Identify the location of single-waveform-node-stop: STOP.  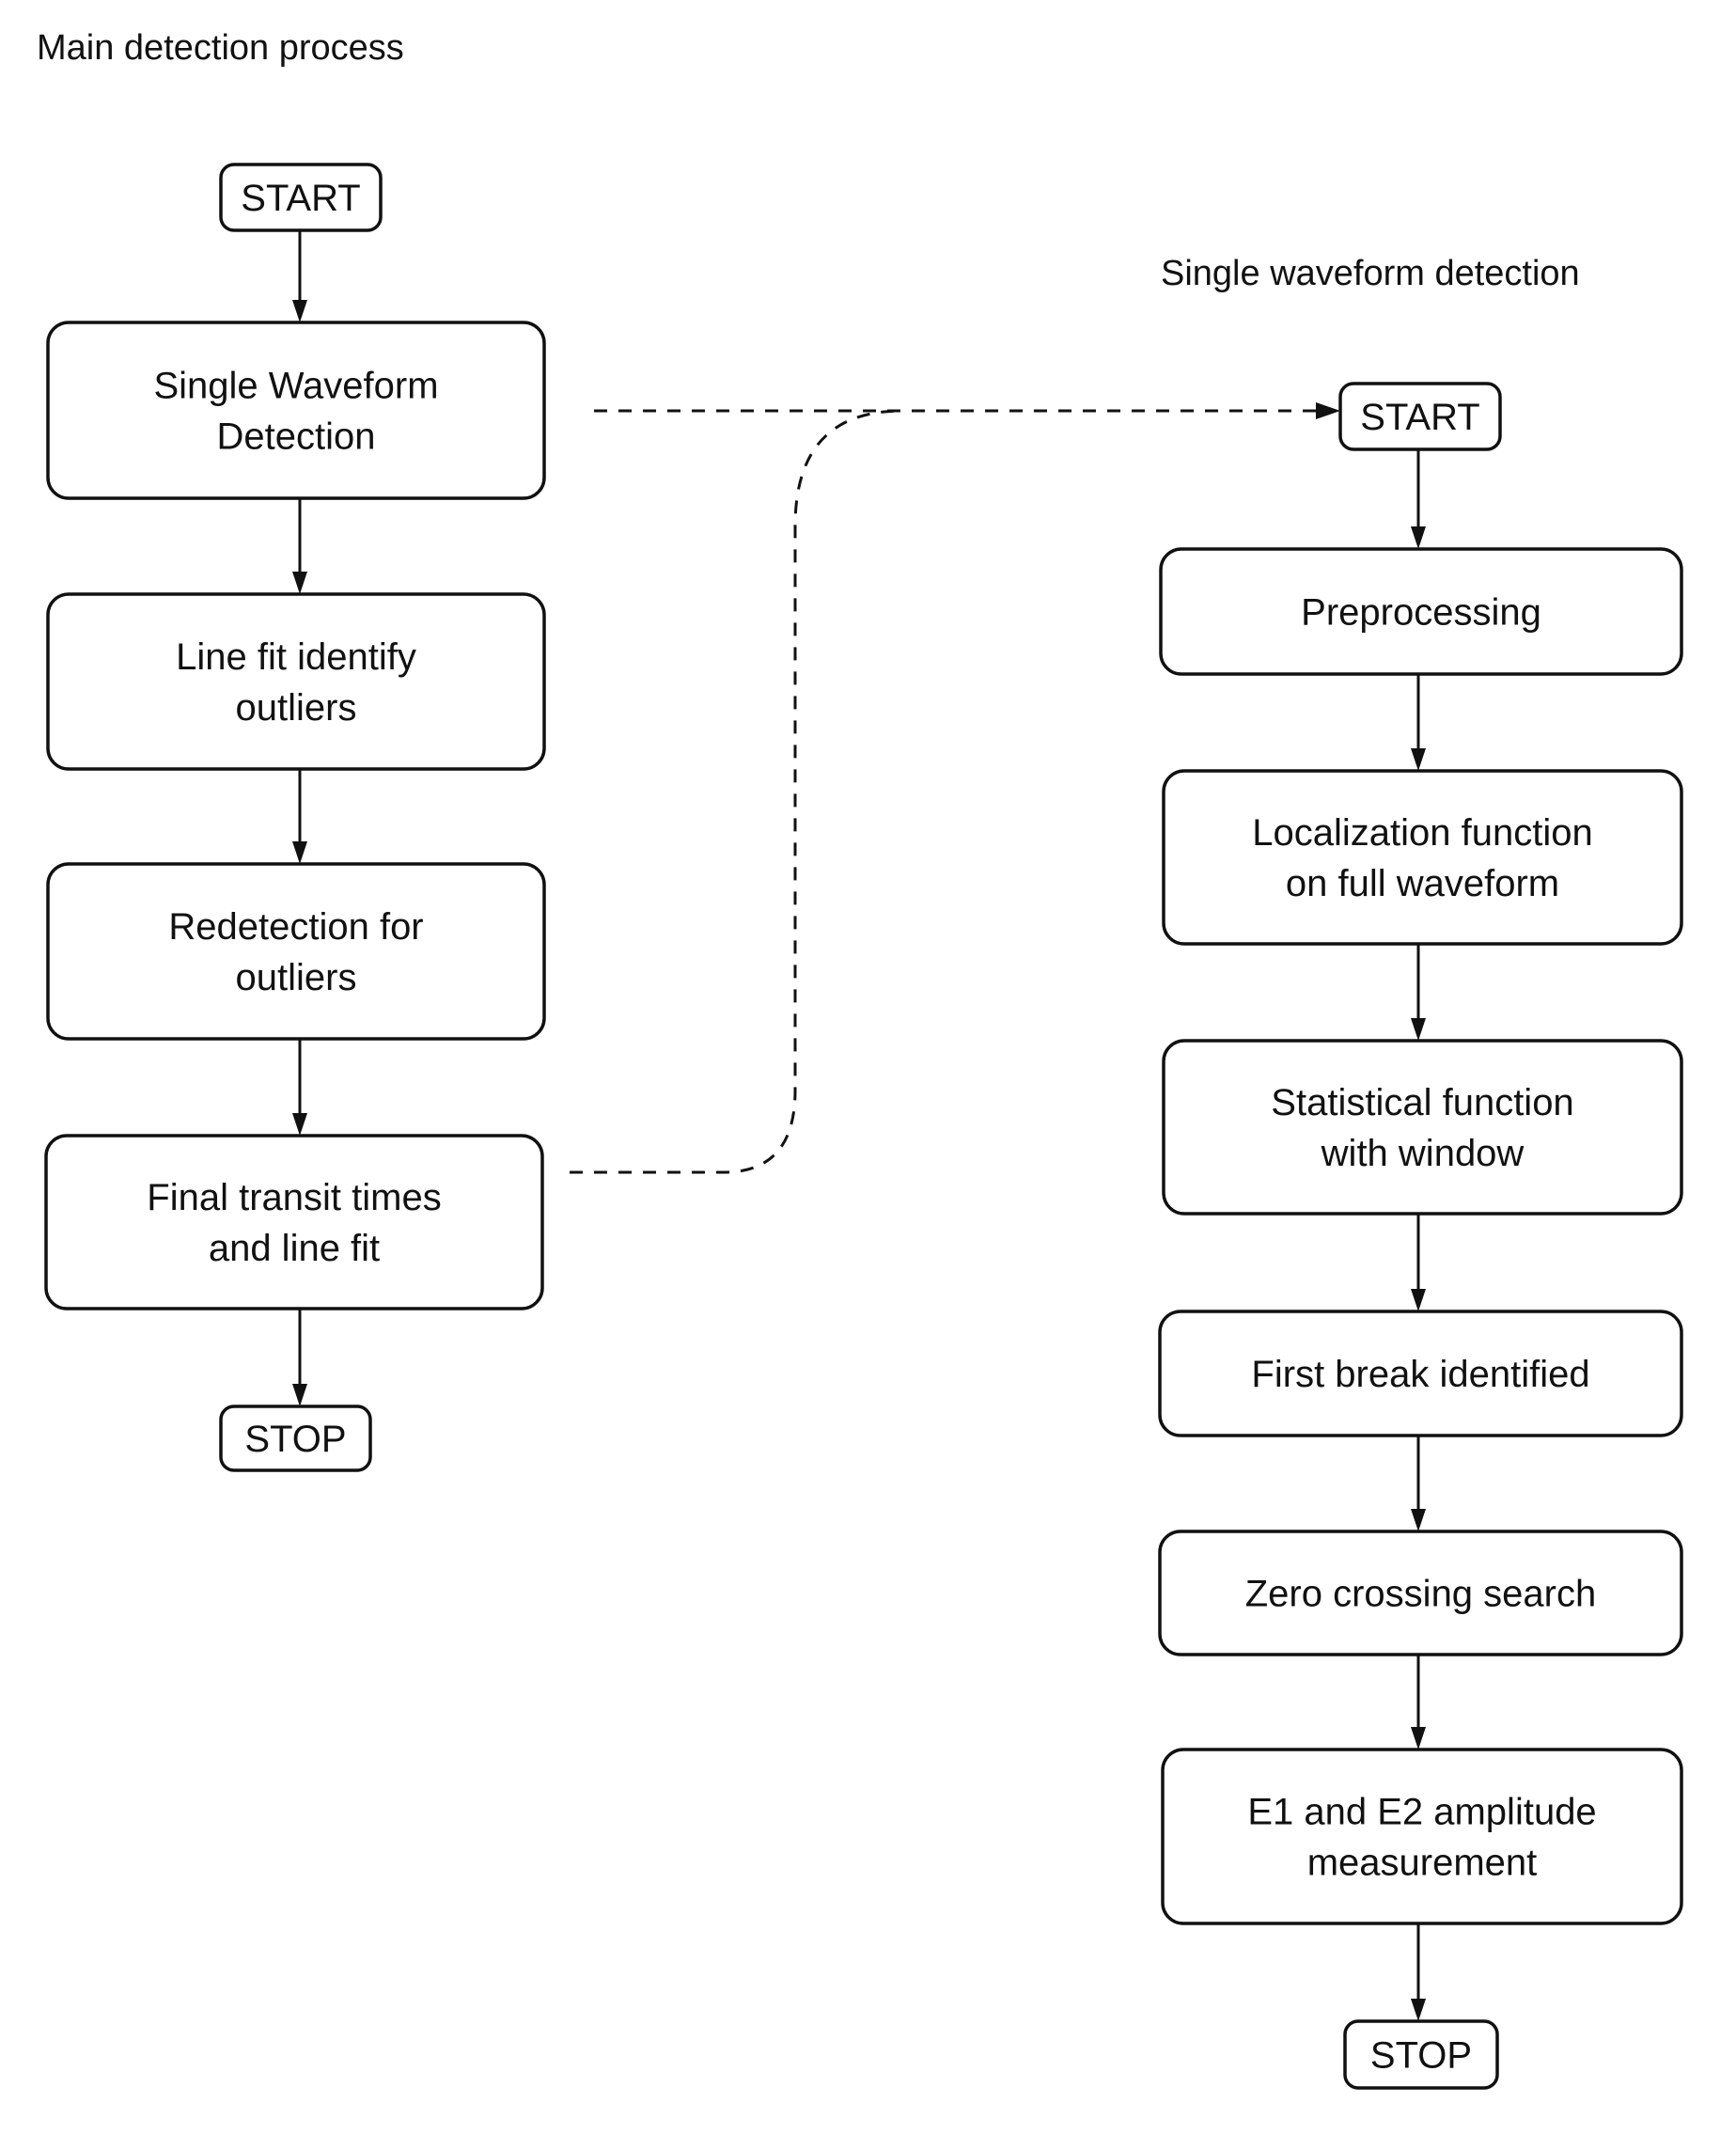
(1421, 2054).